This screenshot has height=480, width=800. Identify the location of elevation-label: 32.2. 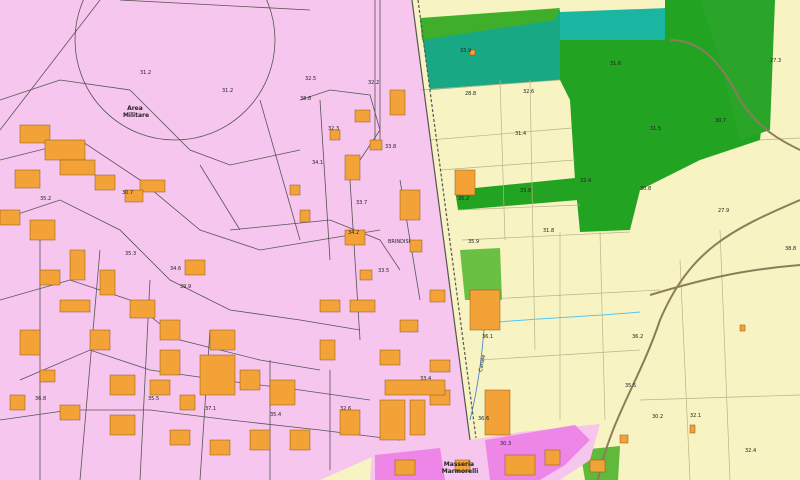
(373, 83).